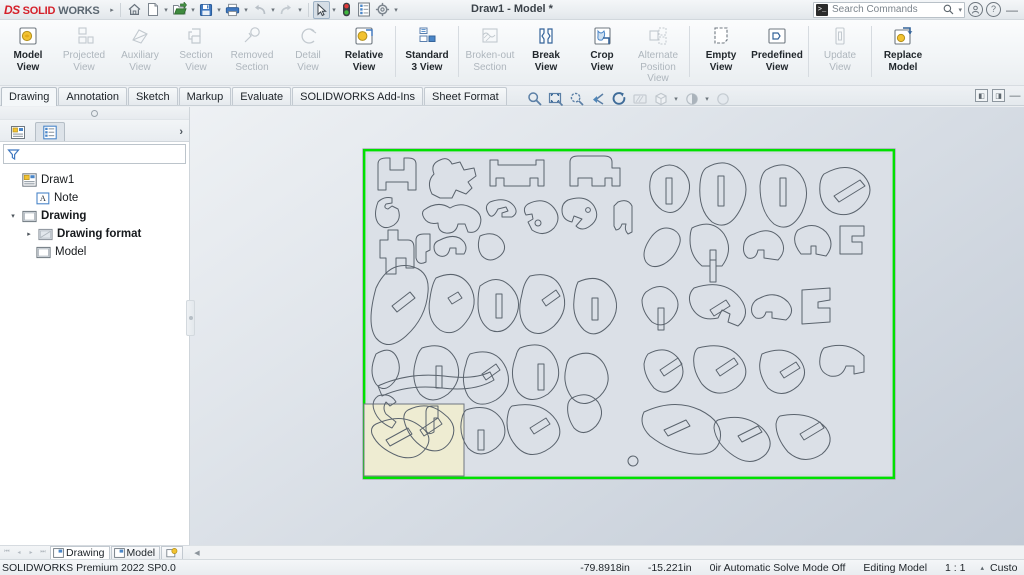 The image size is (1024, 575). Describe the element at coordinates (346, 10) in the screenshot. I see `rebuild-button` at that location.